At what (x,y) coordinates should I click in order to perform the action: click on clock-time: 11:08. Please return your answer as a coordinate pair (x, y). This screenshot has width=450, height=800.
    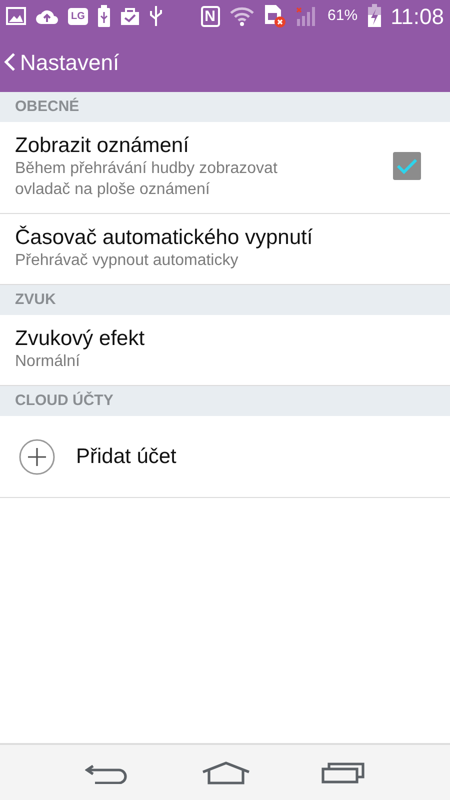
    Looking at the image, I should click on (417, 16).